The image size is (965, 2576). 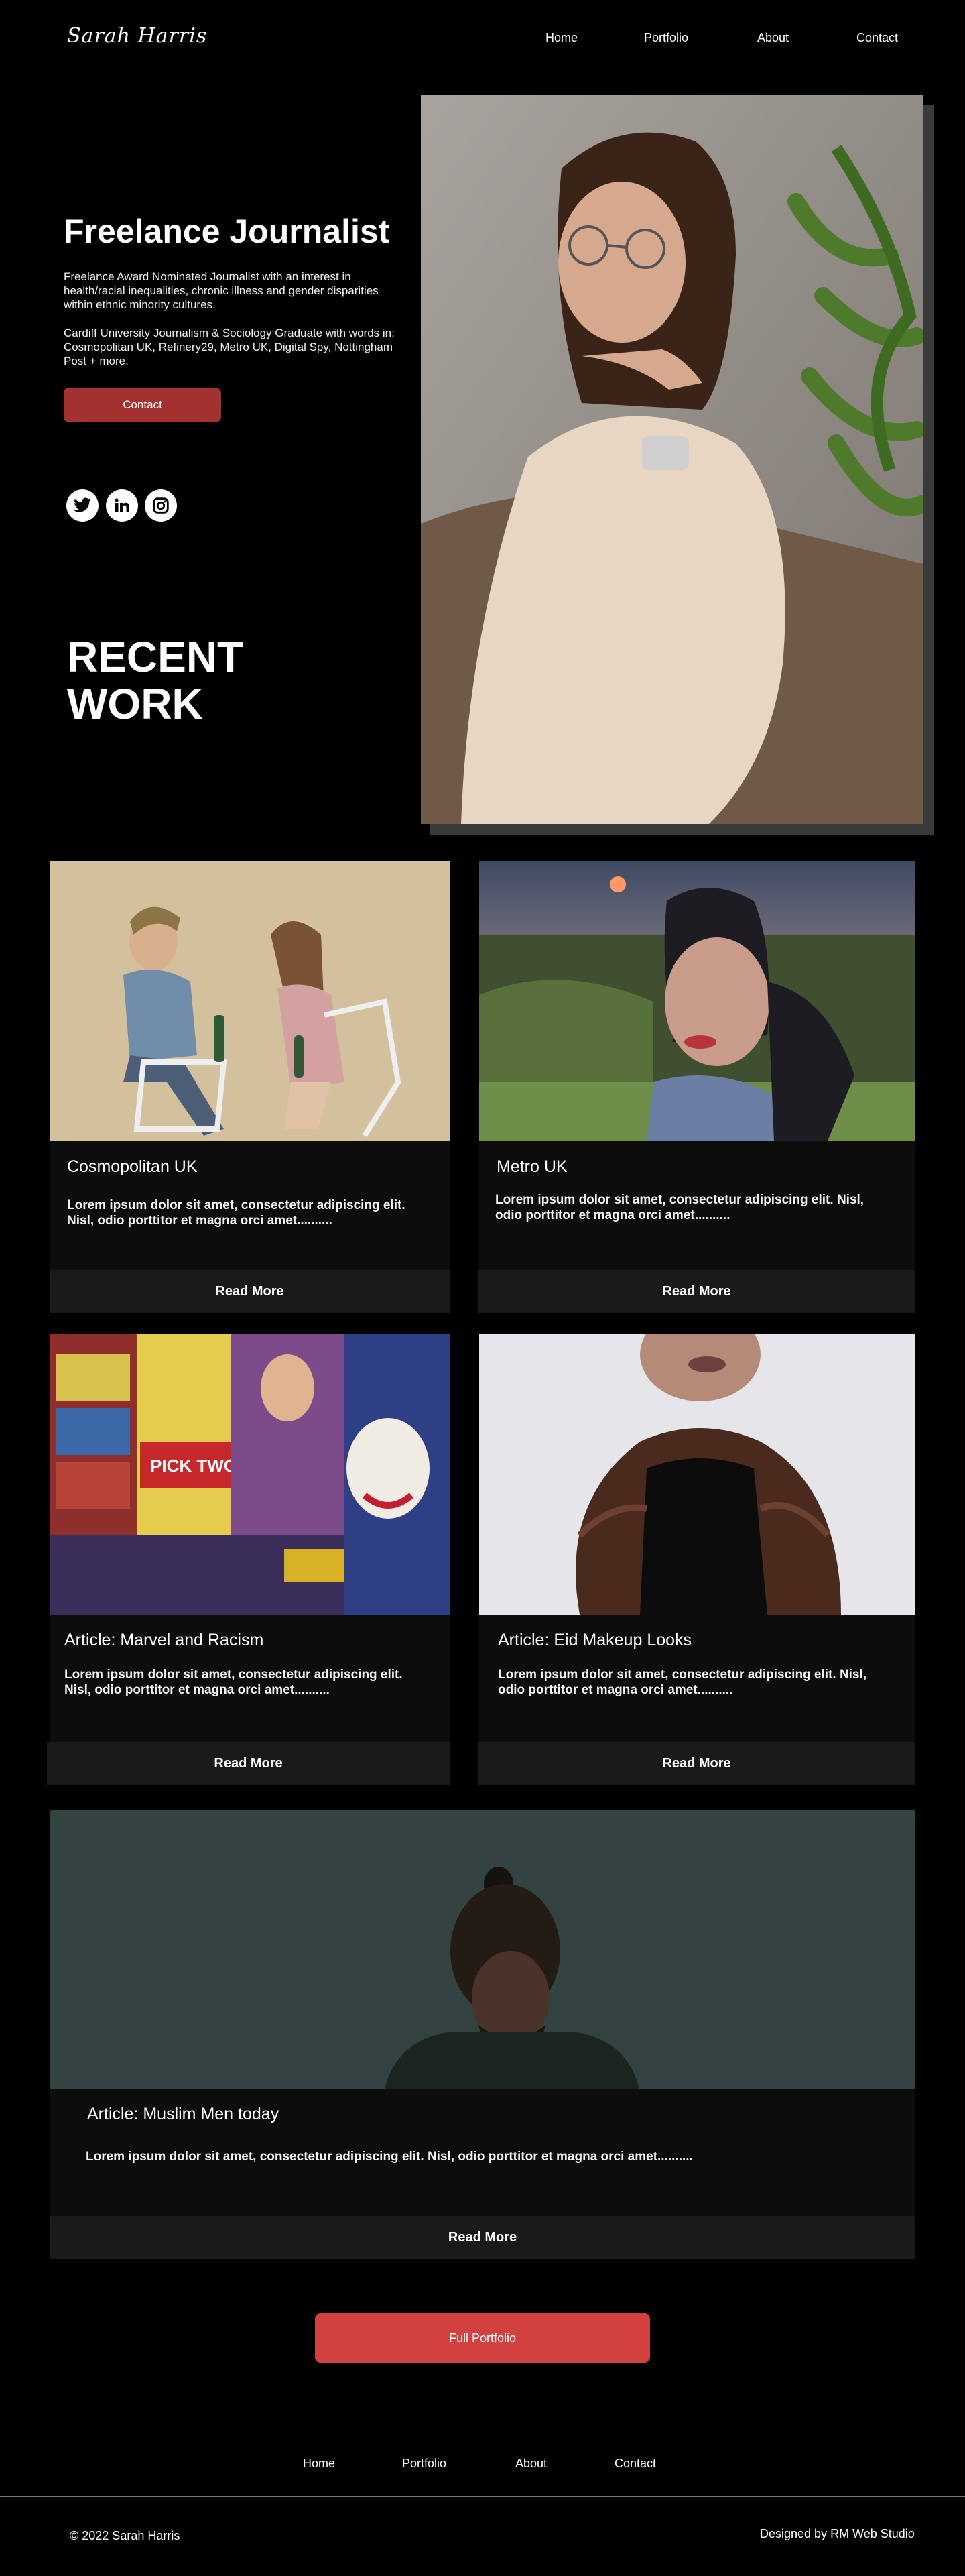 What do you see at coordinates (666, 38) in the screenshot?
I see `nav-portfolio: Portfolio` at bounding box center [666, 38].